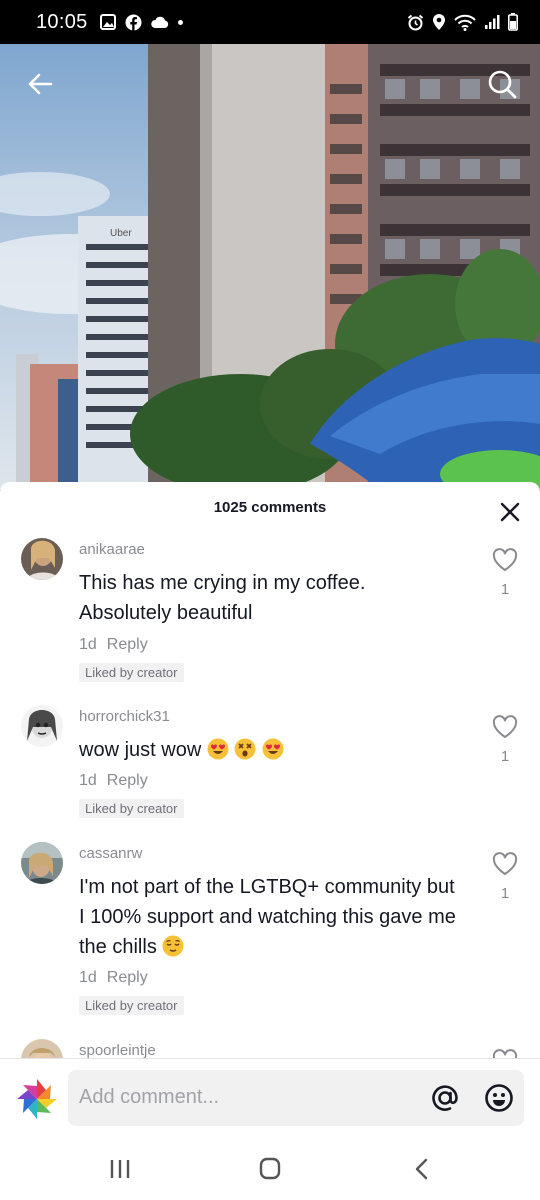 Image resolution: width=540 pixels, height=1200 pixels. What do you see at coordinates (110, 853) in the screenshot?
I see `comment-username: cassanrw` at bounding box center [110, 853].